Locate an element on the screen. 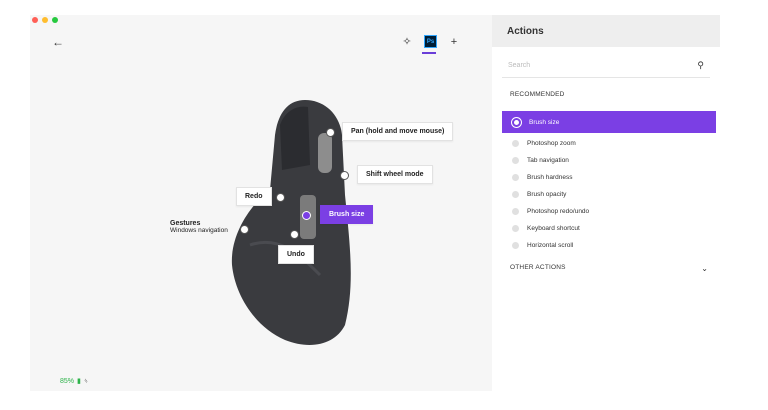  action-item-label: Horizontal scroll is located at coordinates (550, 245).